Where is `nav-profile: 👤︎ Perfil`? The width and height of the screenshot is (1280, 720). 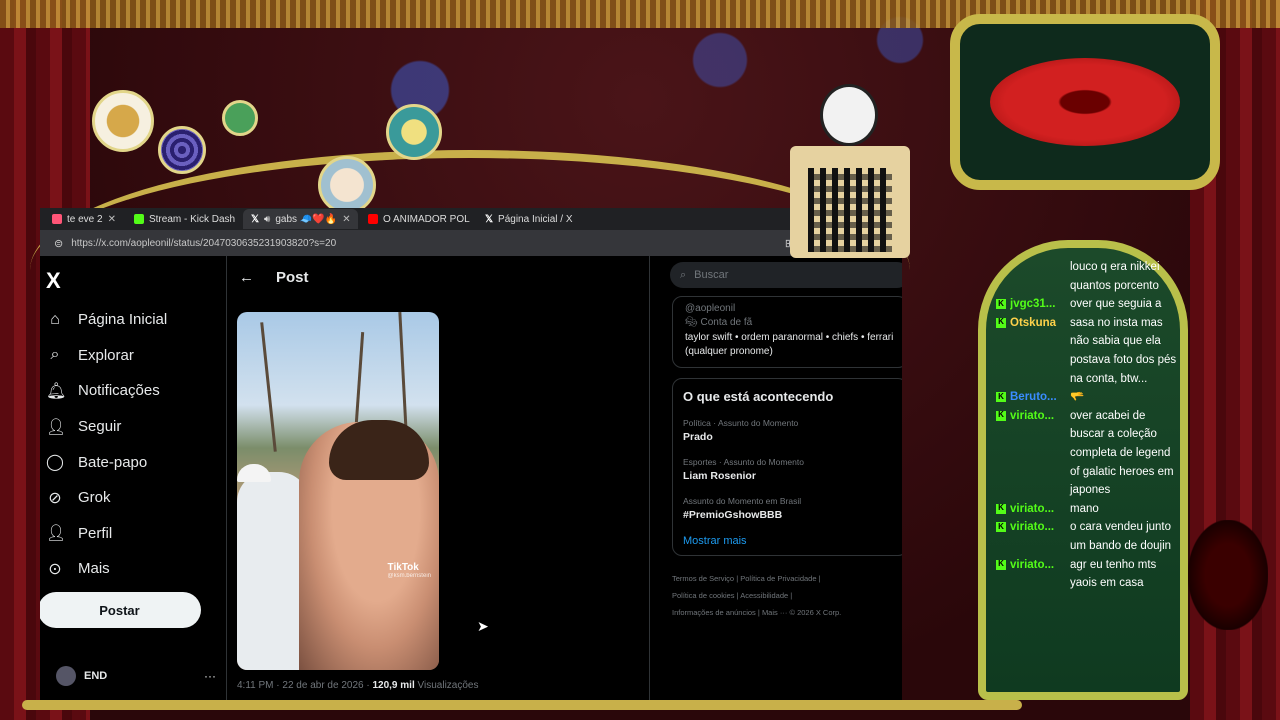
nav-profile: 👤︎ Perfil is located at coordinates (133, 534).